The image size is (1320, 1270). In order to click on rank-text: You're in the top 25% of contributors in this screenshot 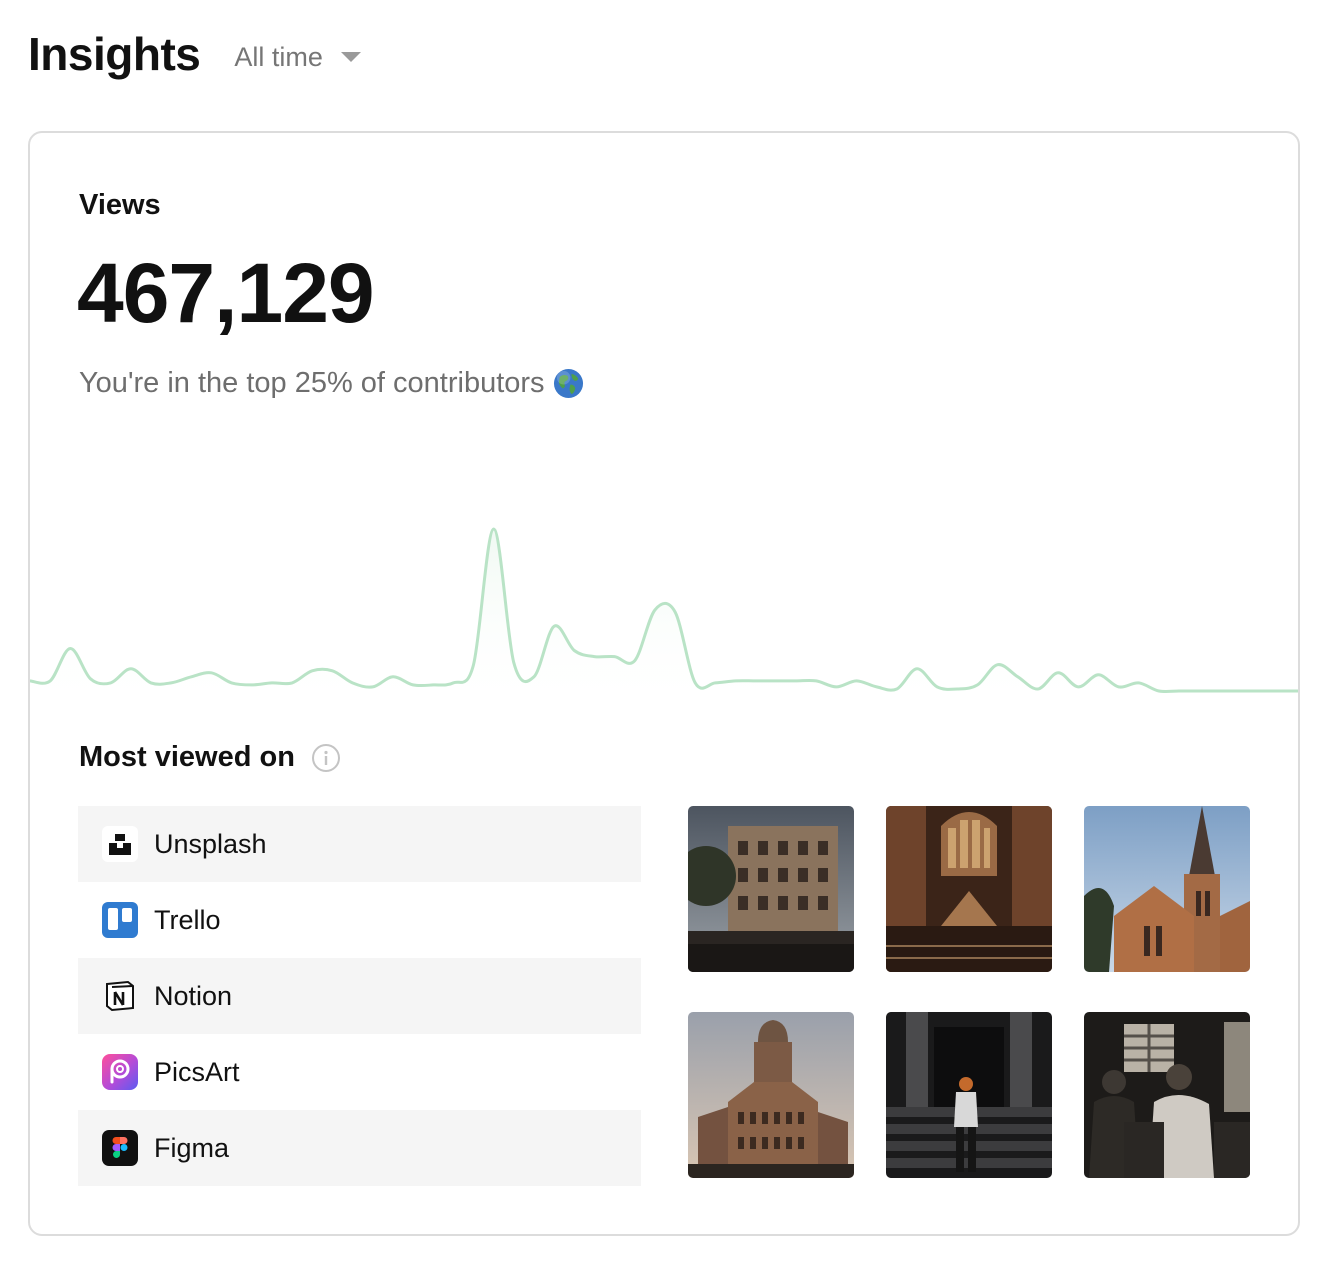, I will do `click(312, 383)`.